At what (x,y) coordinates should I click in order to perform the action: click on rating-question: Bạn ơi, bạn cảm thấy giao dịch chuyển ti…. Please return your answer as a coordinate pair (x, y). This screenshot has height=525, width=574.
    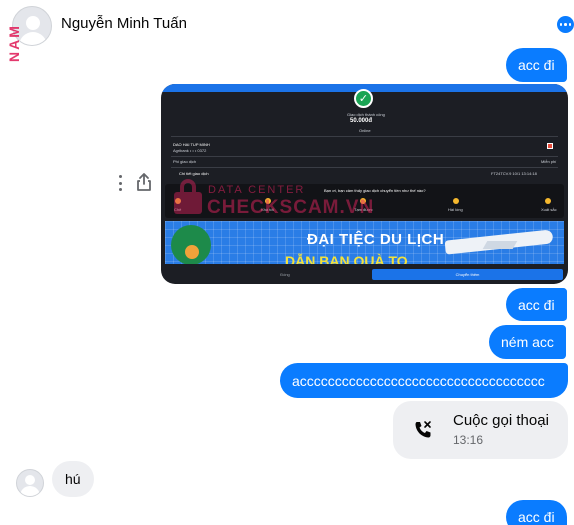
    Looking at the image, I should click on (375, 190).